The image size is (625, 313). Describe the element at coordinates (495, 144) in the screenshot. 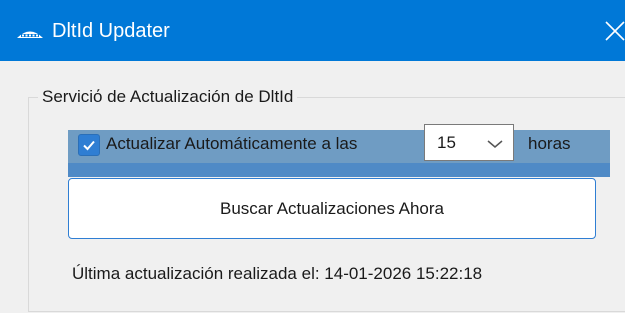

I see `chevron-down-icon` at that location.